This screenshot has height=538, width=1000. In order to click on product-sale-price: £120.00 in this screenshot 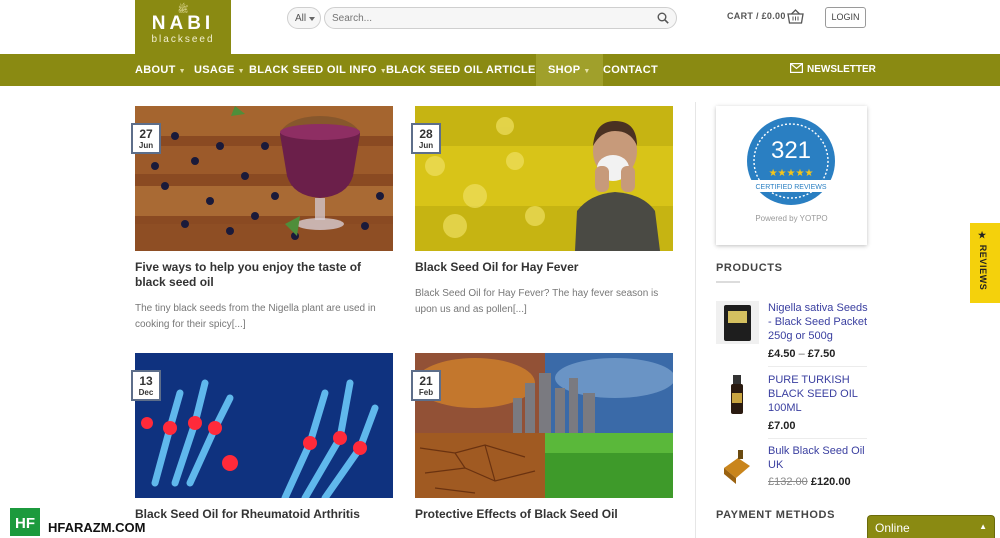, I will do `click(830, 482)`.